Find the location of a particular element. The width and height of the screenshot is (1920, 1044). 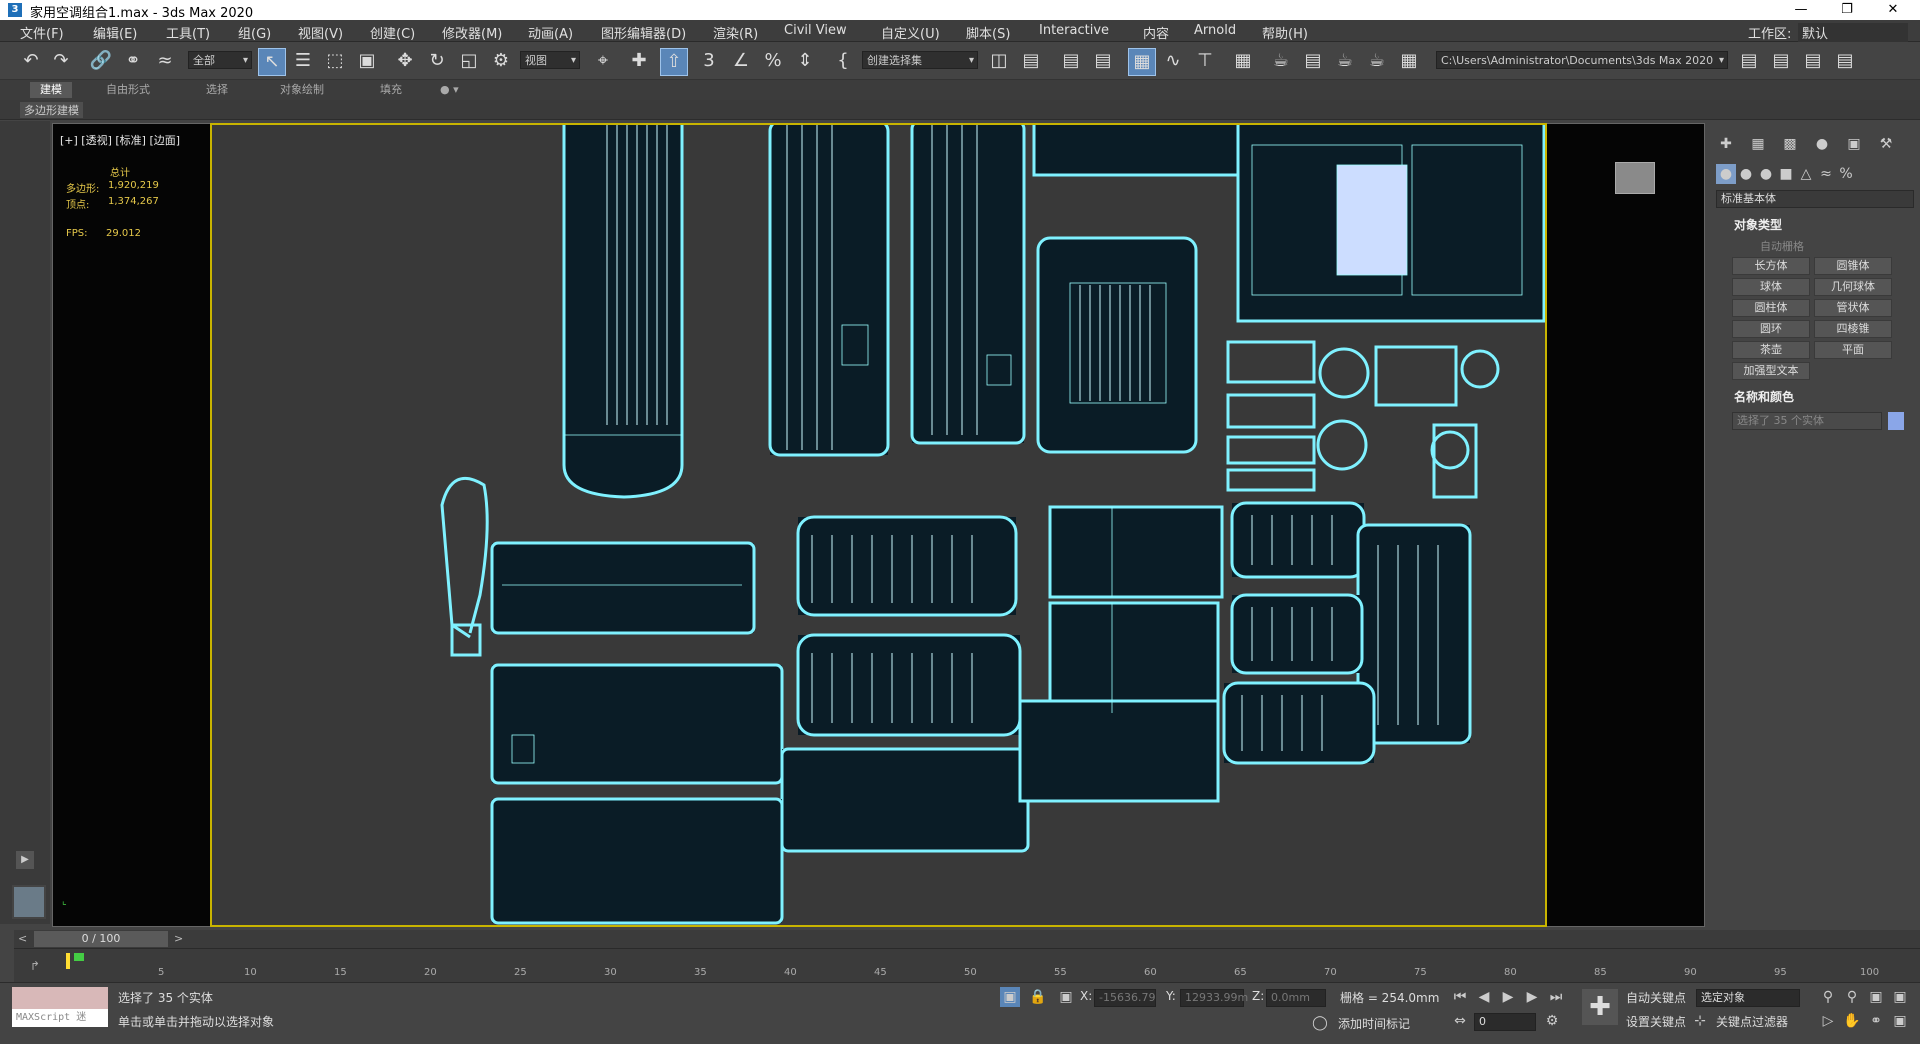

prev-key-icon: ◀ is located at coordinates (1484, 997).